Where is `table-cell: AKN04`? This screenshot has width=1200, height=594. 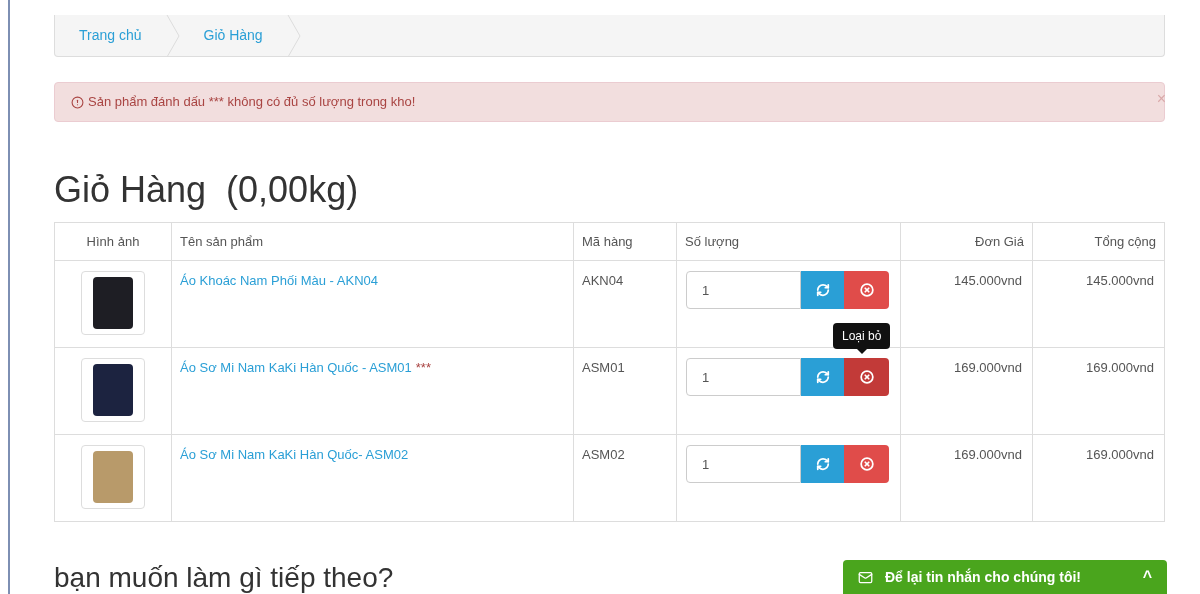 table-cell: AKN04 is located at coordinates (625, 304).